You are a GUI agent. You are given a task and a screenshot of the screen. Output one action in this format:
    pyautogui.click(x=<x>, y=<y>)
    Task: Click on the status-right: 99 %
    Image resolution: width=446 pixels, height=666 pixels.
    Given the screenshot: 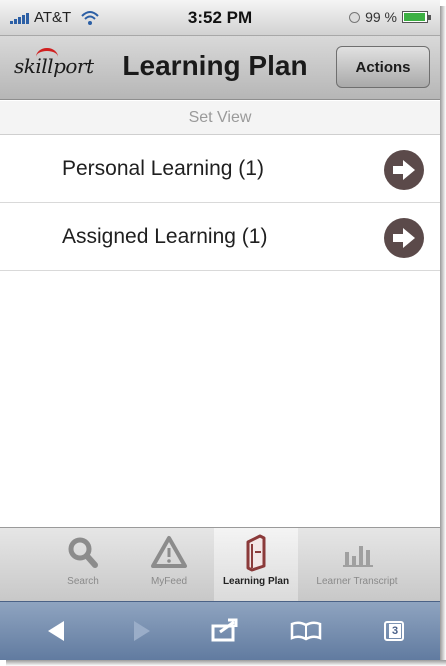 What is the action you would take?
    pyautogui.click(x=390, y=17)
    